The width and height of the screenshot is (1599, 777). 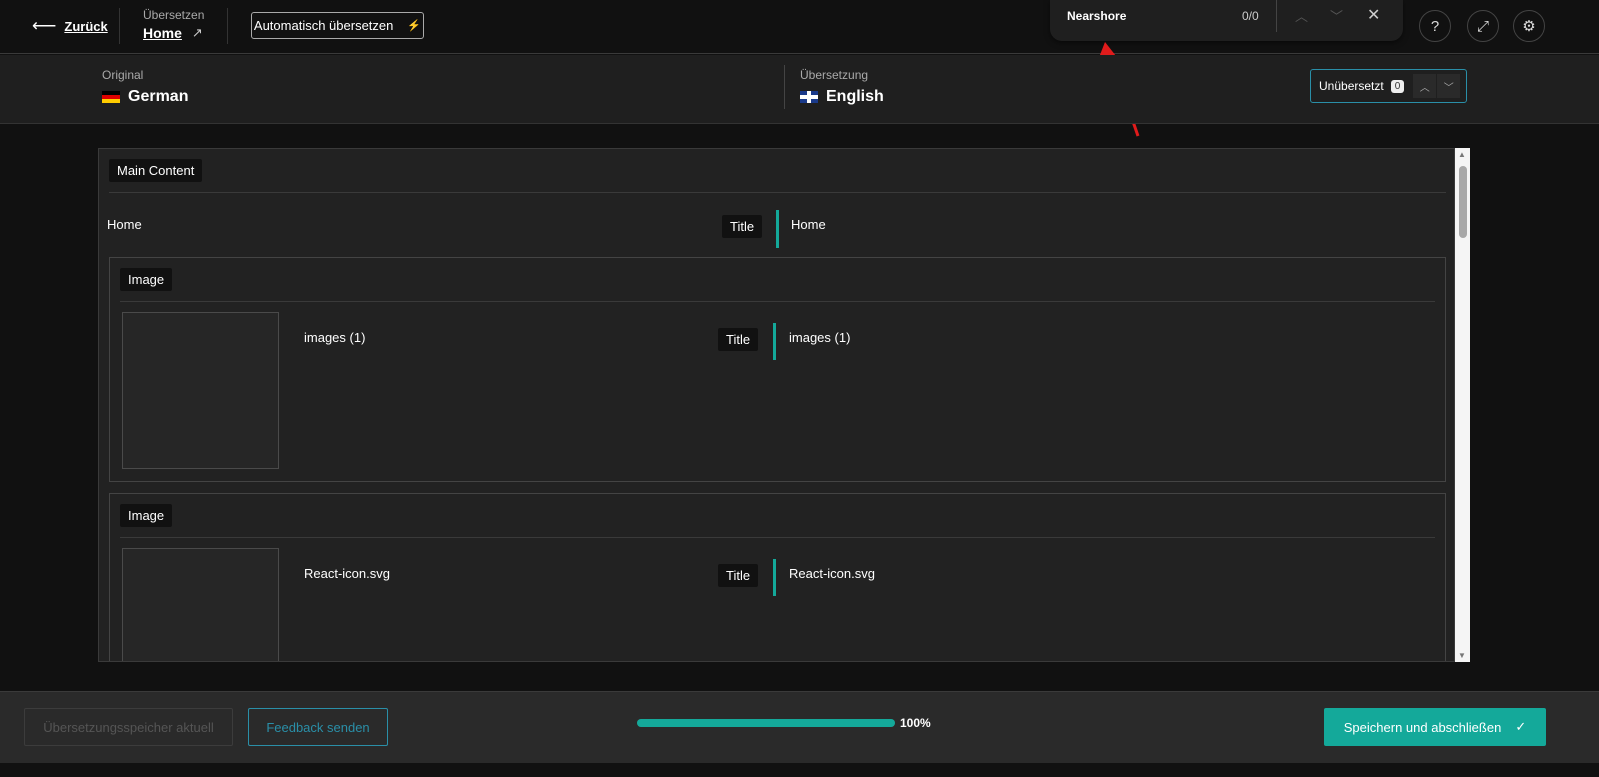 I want to click on source-text: Home, so click(x=124, y=224).